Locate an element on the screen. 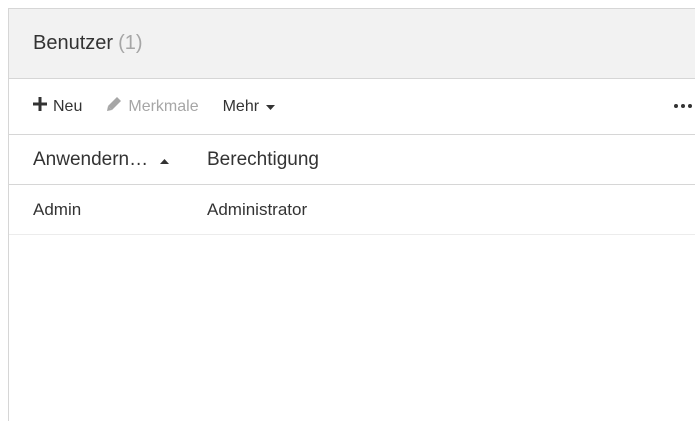 Image resolution: width=695 pixels, height=421 pixels. more-menu-button: Mehr is located at coordinates (249, 106).